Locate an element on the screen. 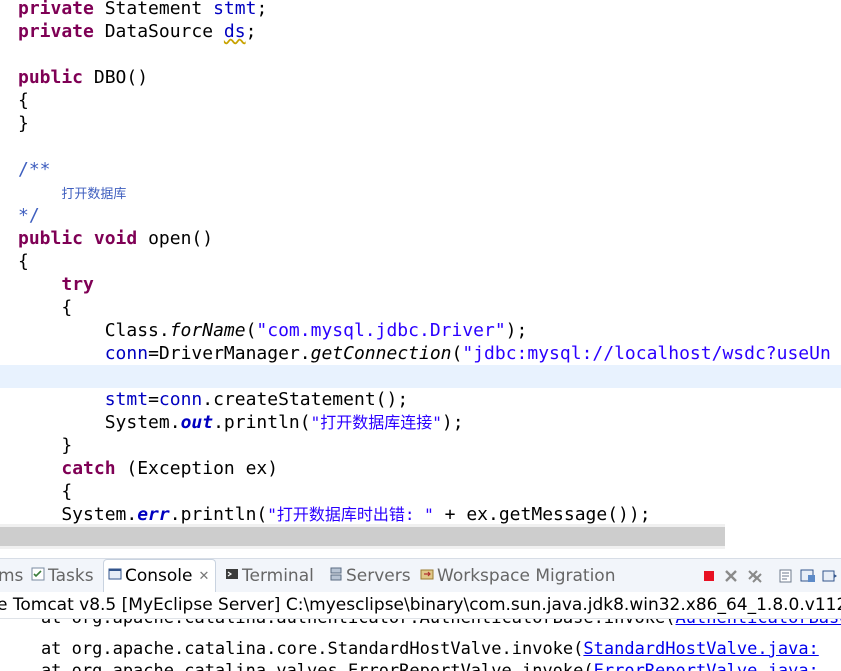 Image resolution: width=841 pixels, height=671 pixels. terminal-icon is located at coordinates (232, 574).